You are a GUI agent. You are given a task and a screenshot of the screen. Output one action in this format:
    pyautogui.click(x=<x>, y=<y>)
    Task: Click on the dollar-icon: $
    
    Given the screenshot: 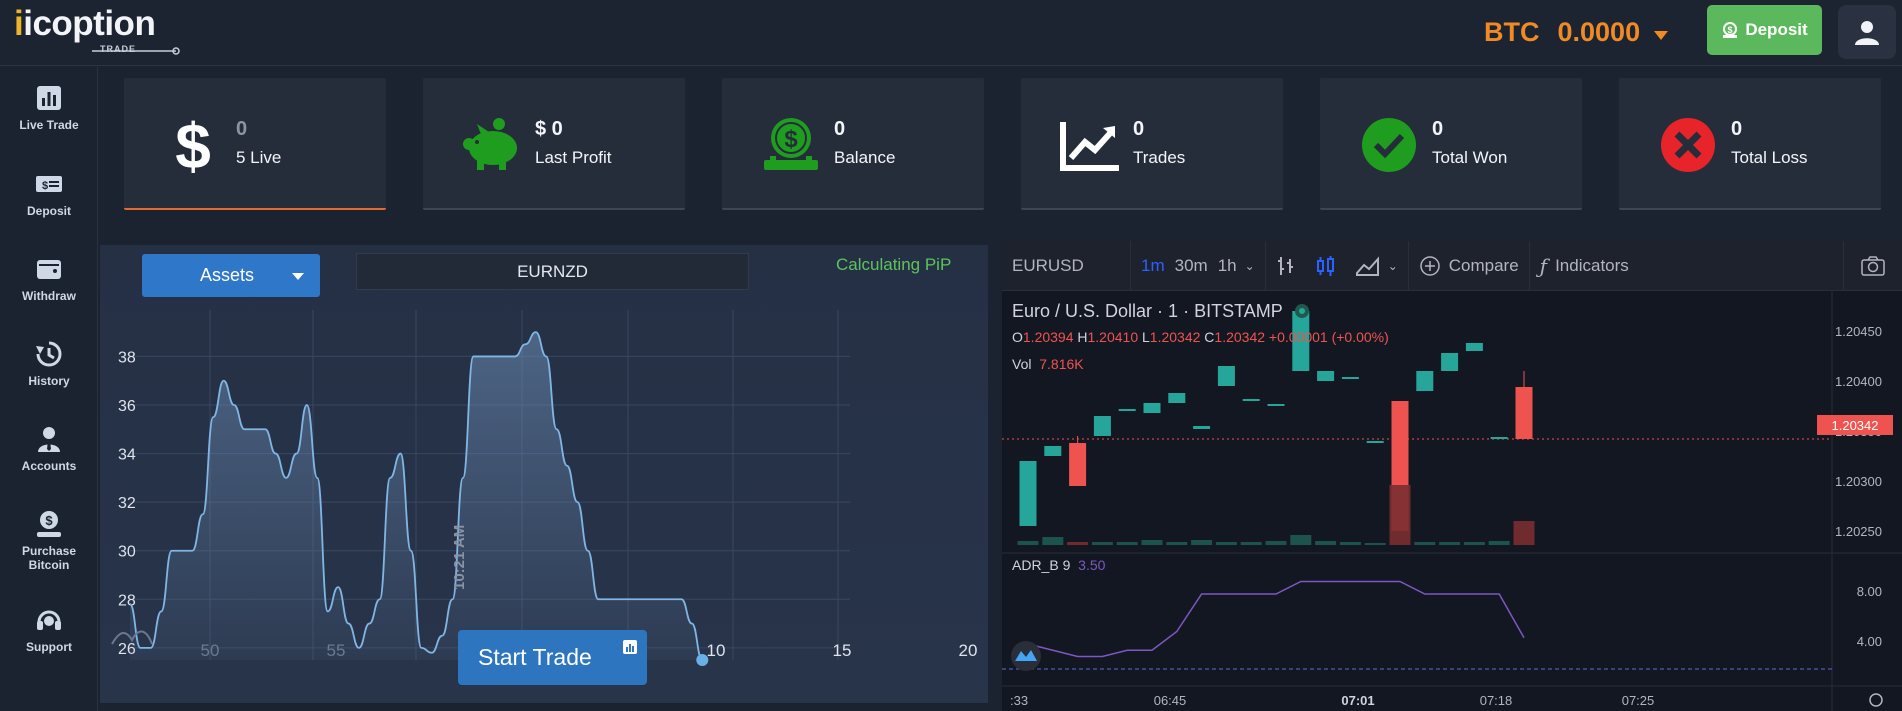 What is the action you would take?
    pyautogui.click(x=193, y=145)
    